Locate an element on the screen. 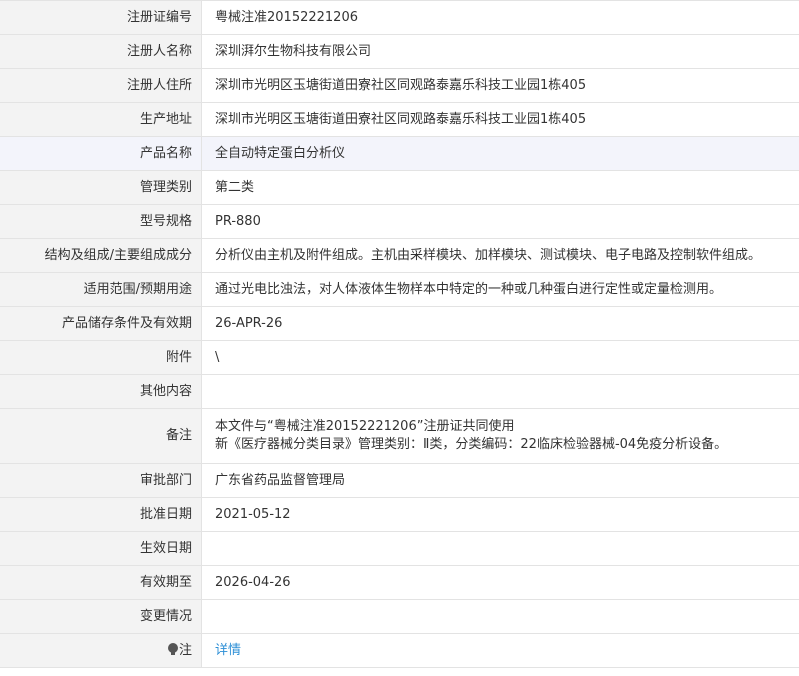 Image resolution: width=799 pixels, height=676 pixels. field-value: 全自动特定蛋白分析仪 is located at coordinates (500, 153).